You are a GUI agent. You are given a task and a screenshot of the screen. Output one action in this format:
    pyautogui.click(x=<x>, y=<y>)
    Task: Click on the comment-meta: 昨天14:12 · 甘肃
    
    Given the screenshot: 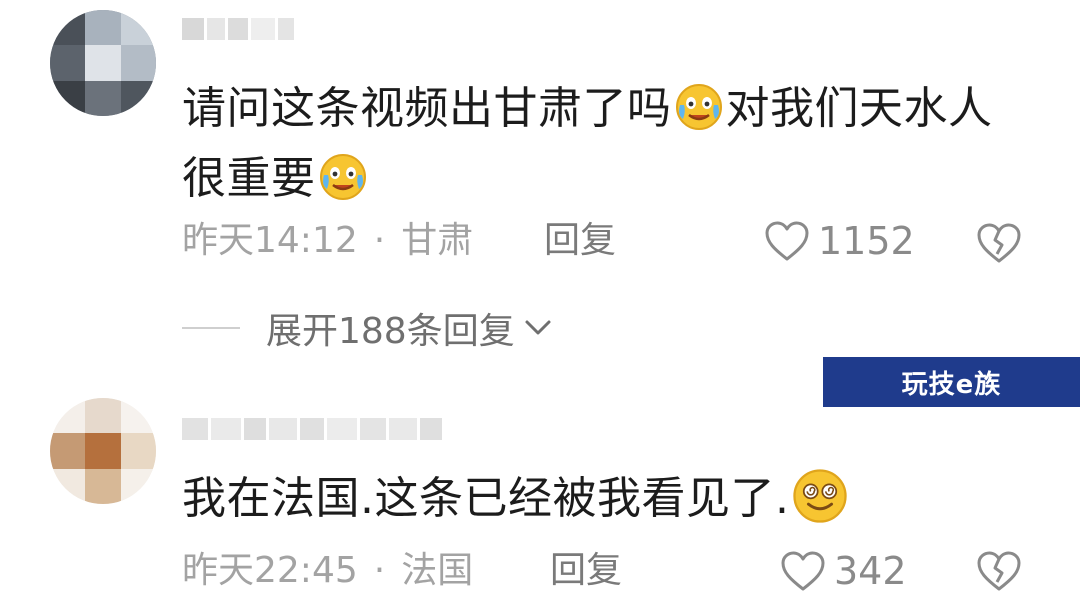 What is the action you would take?
    pyautogui.click(x=327, y=241)
    